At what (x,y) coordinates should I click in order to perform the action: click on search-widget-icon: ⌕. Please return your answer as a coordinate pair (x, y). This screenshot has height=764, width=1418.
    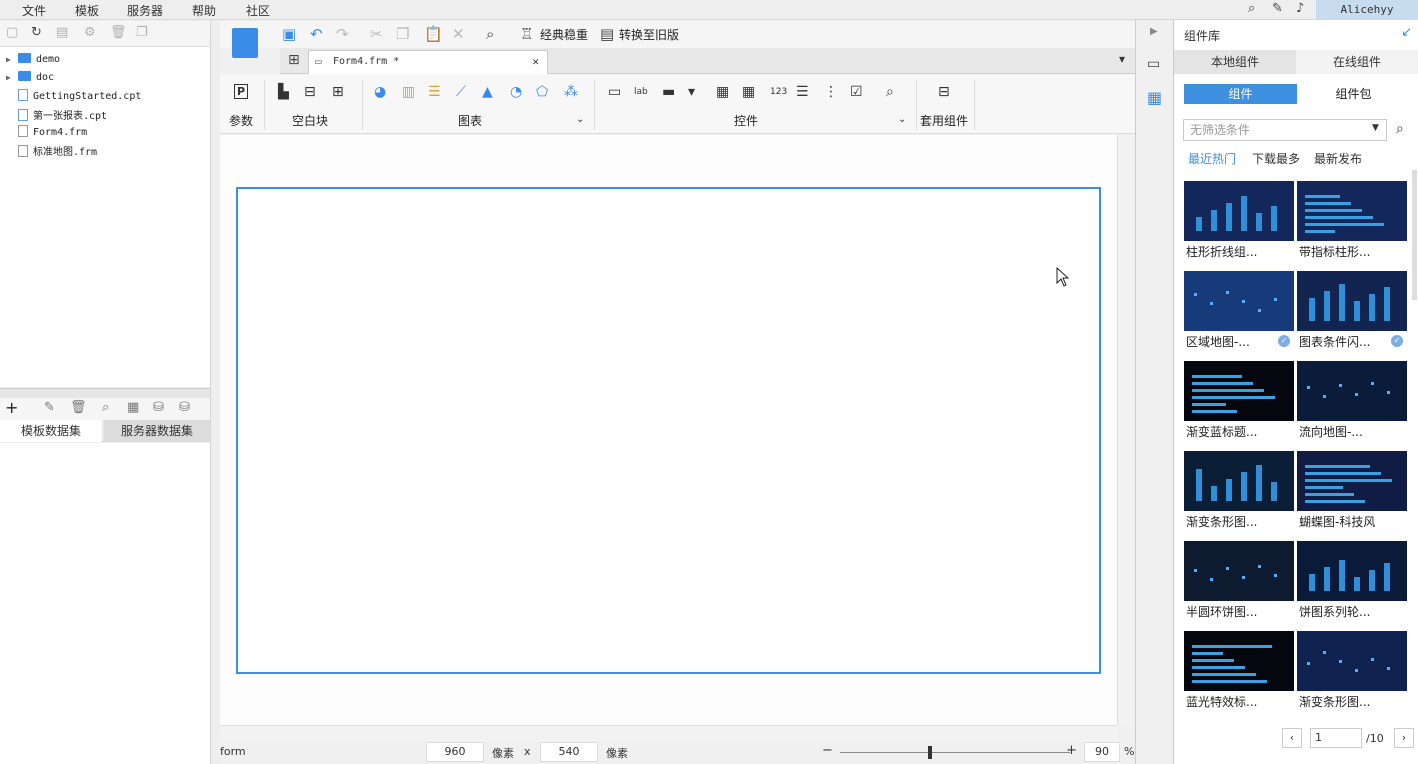
    Looking at the image, I should click on (890, 92).